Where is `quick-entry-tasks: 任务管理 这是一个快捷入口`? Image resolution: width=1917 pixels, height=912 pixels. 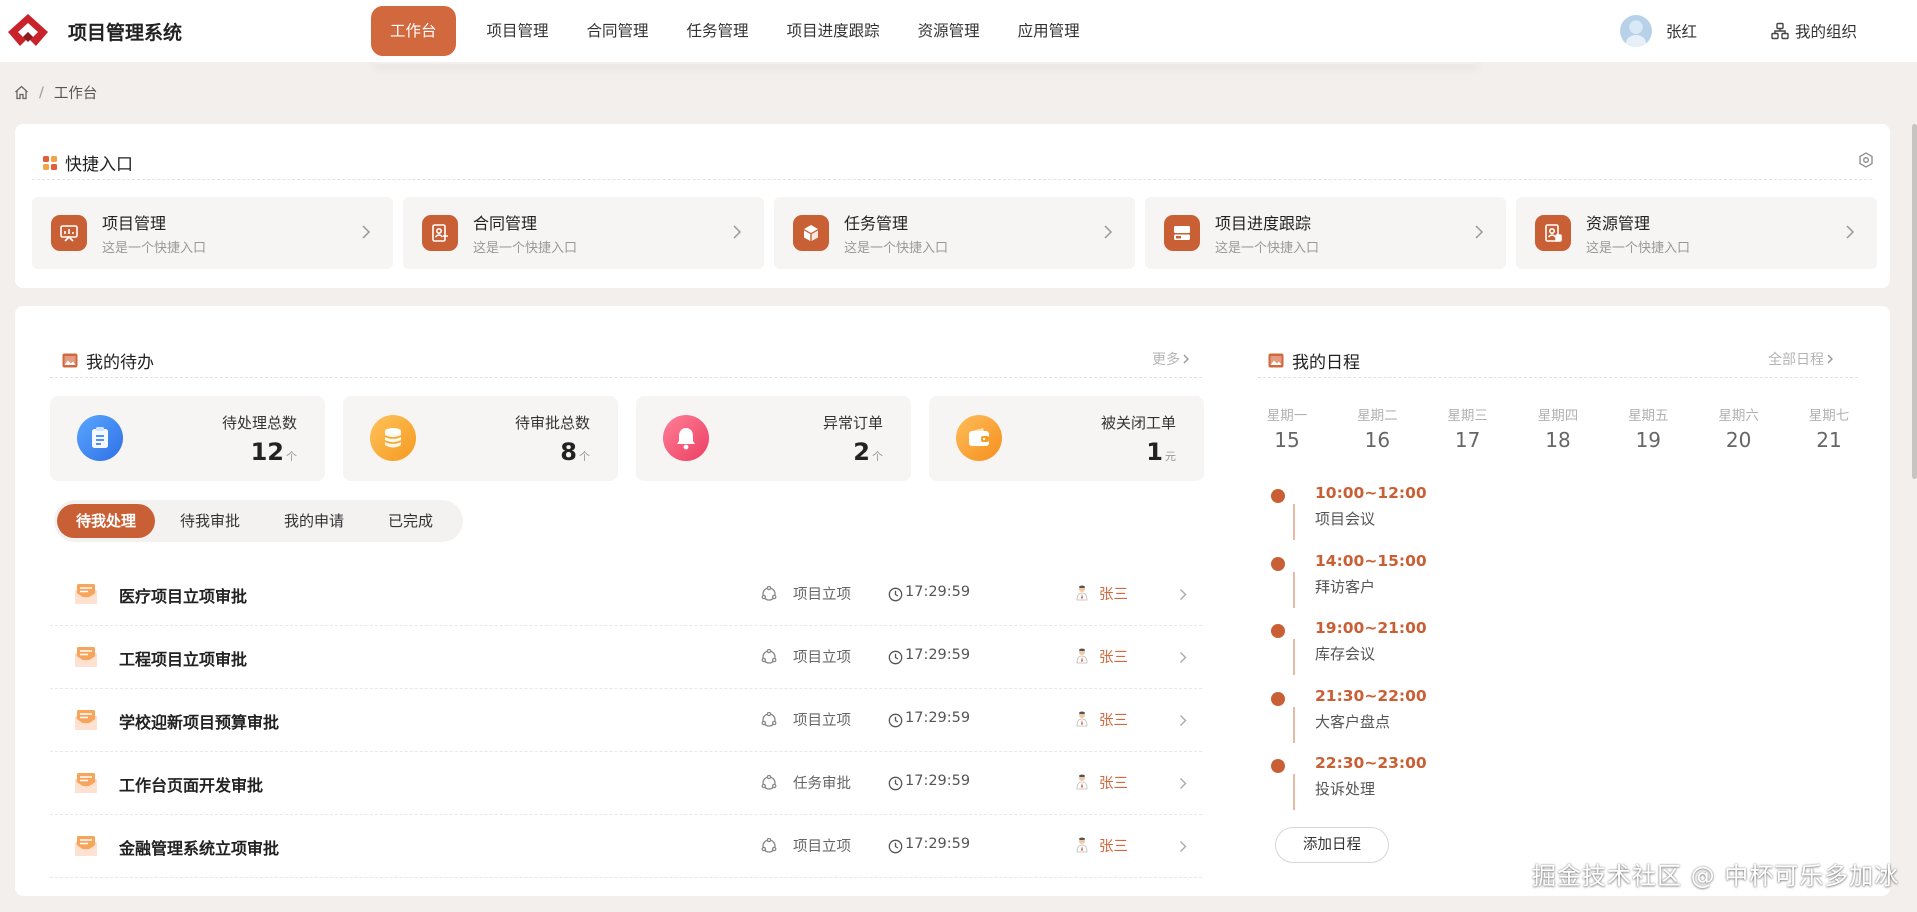 quick-entry-tasks: 任务管理 这是一个快捷入口 is located at coordinates (954, 233).